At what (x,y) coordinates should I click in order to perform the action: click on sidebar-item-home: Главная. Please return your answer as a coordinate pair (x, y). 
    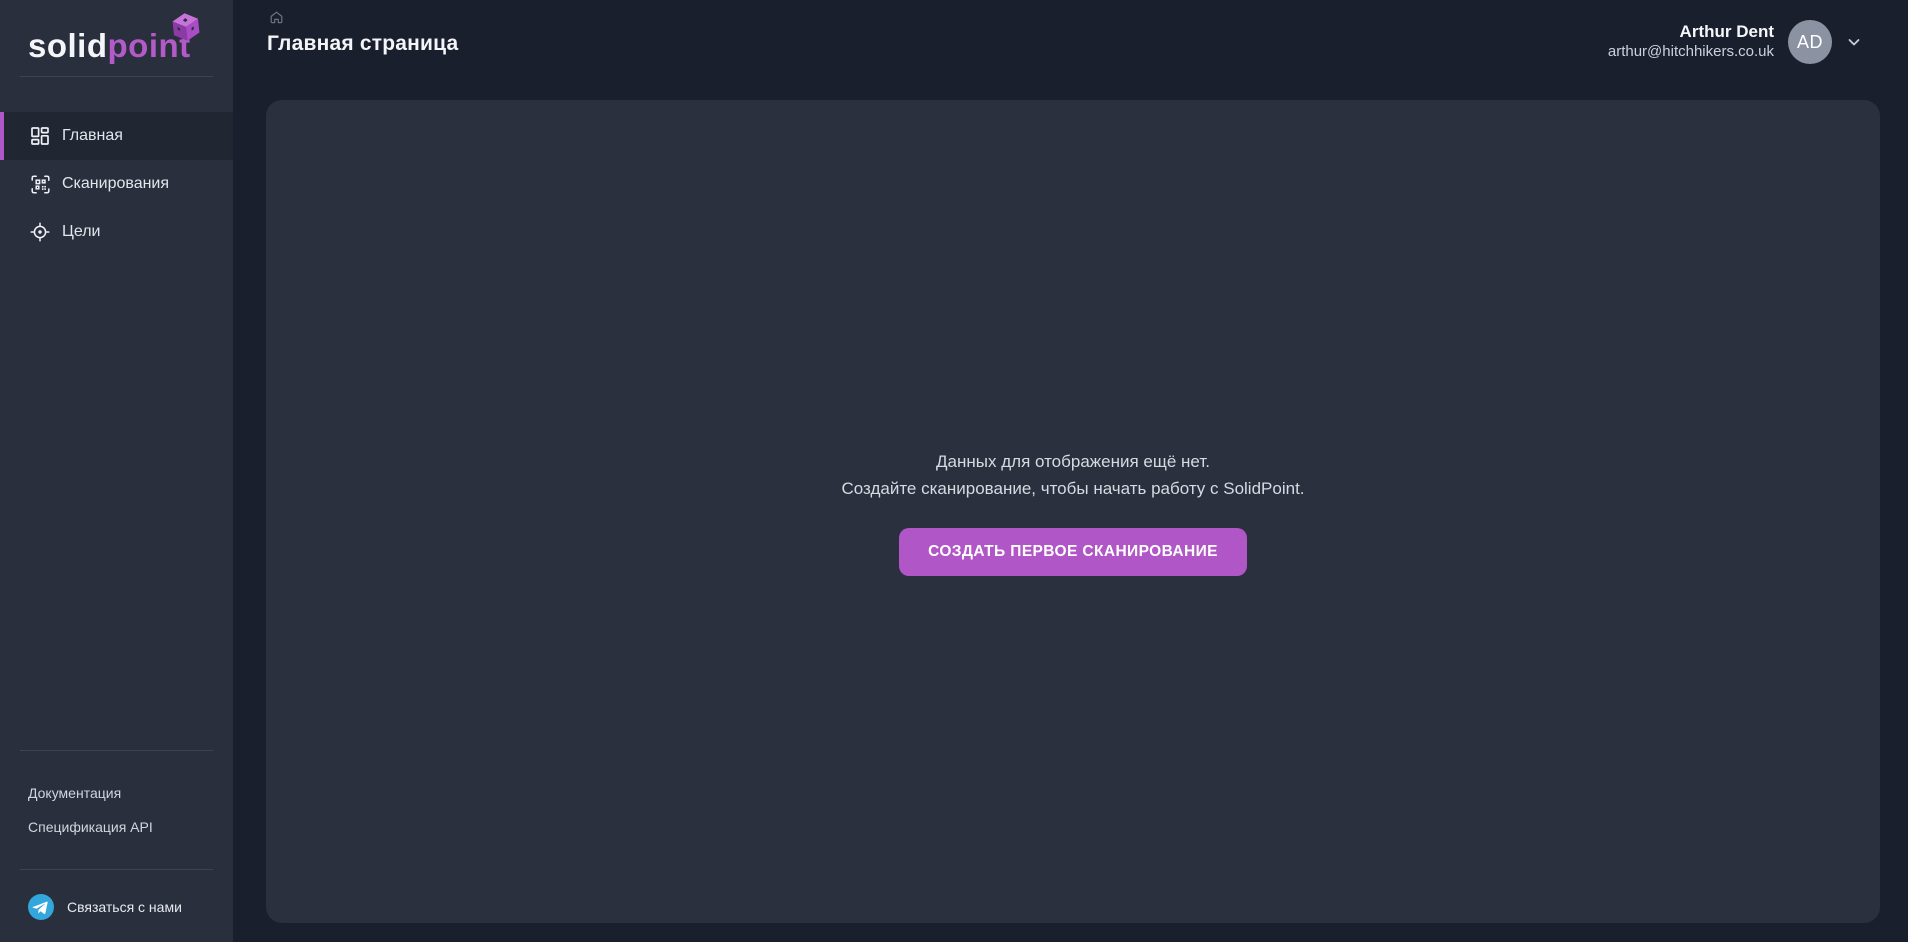
    Looking at the image, I should click on (116, 136).